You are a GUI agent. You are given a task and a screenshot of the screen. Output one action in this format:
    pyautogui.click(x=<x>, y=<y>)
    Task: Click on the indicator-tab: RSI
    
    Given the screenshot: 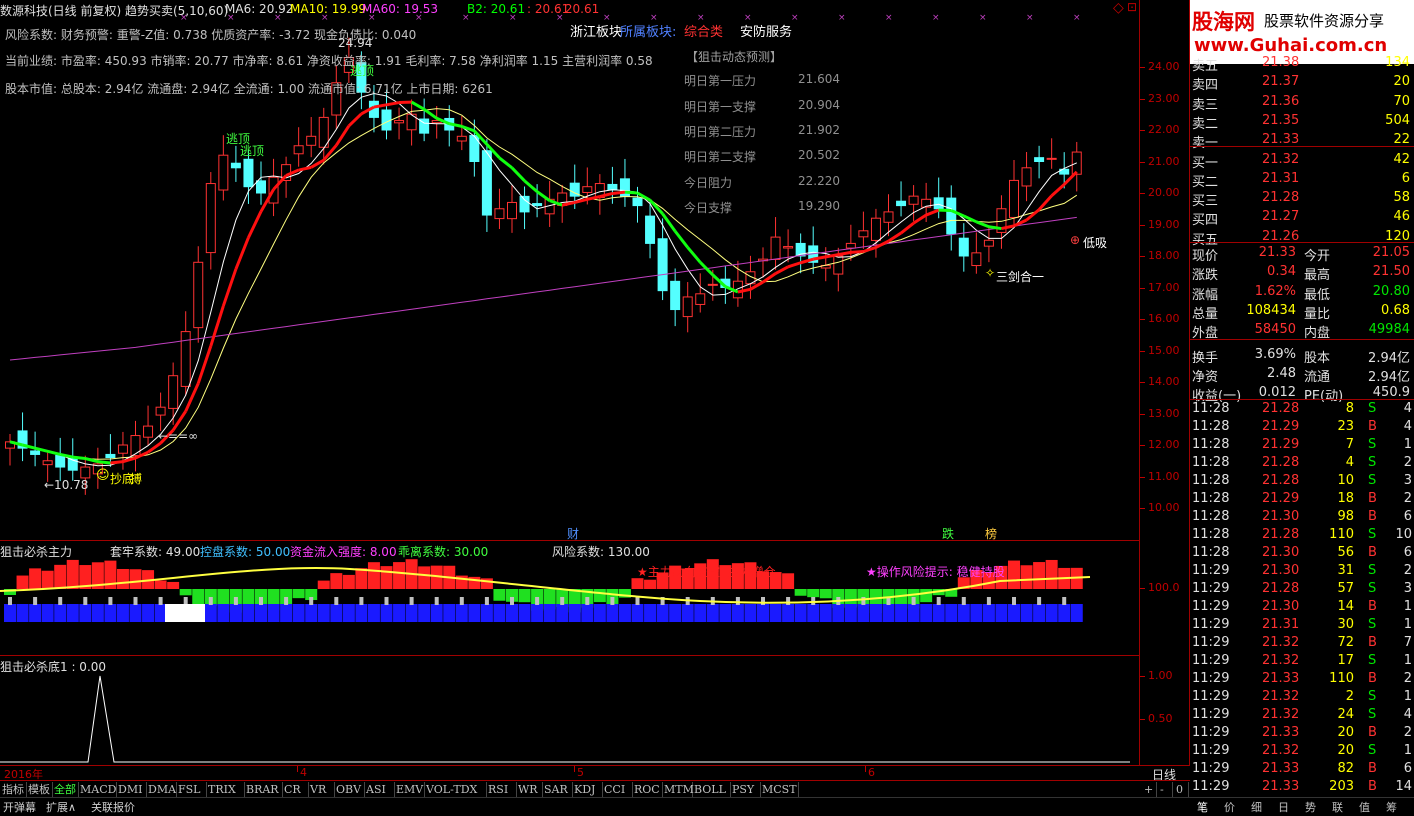 What is the action you would take?
    pyautogui.click(x=501, y=789)
    